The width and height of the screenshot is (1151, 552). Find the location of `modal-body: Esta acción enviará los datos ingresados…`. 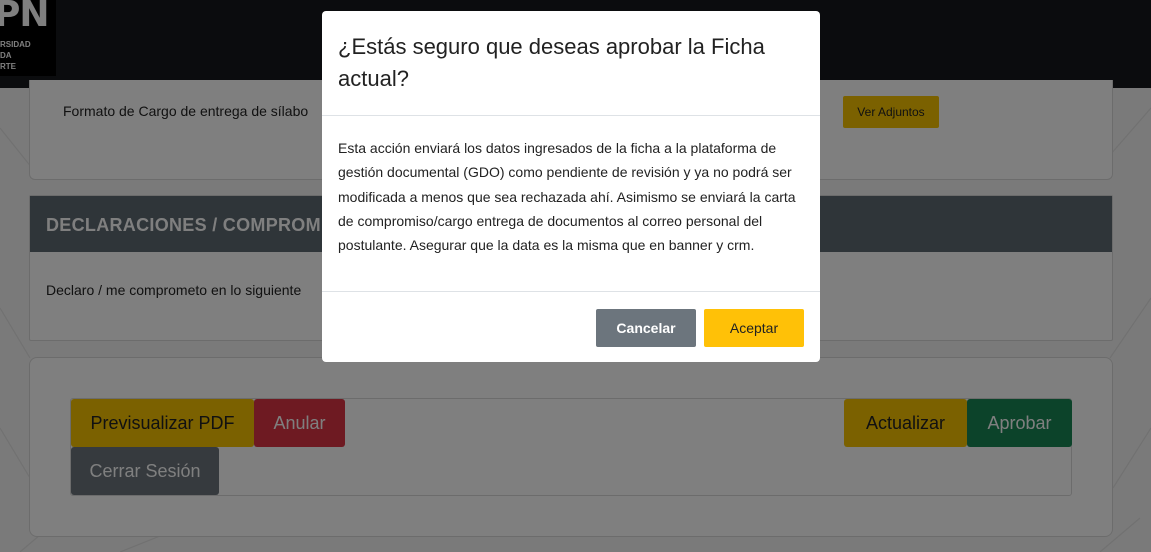

modal-body: Esta acción enviará los datos ingresados… is located at coordinates (571, 204).